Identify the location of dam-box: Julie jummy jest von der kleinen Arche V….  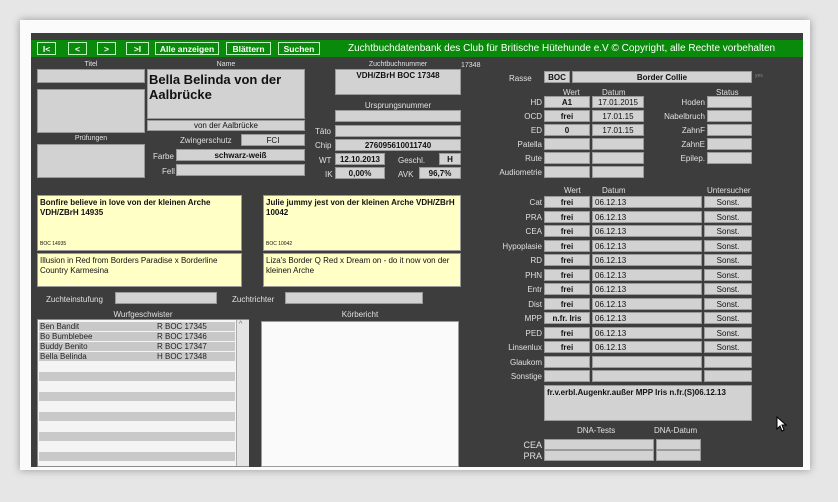
(362, 223).